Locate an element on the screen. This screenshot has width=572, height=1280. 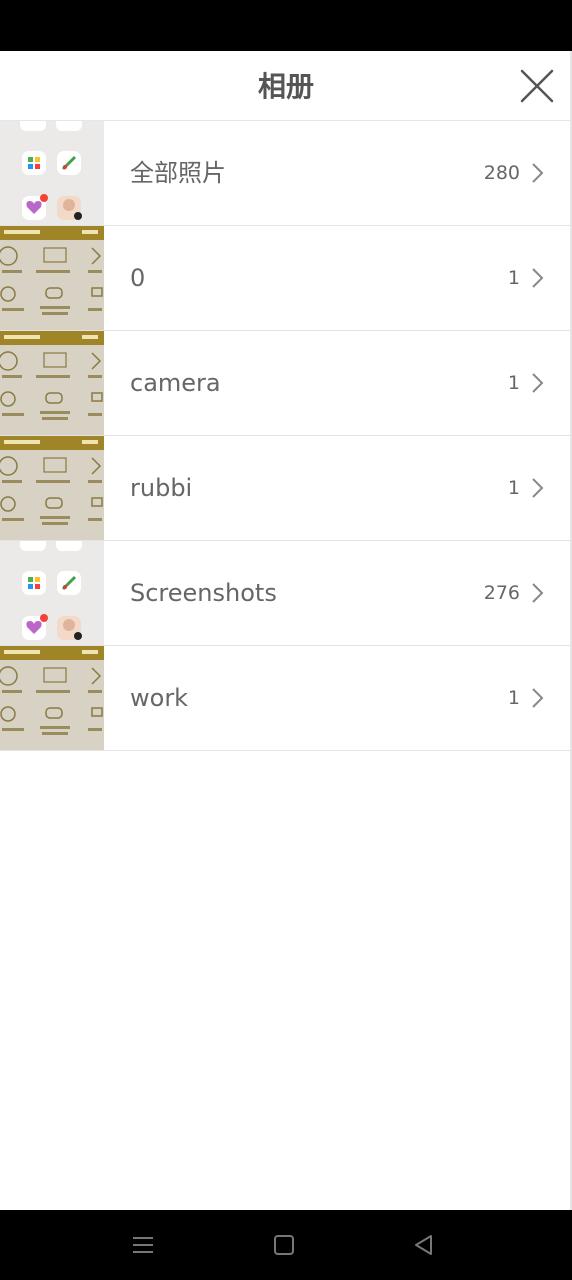
close-icon is located at coordinates (537, 86).